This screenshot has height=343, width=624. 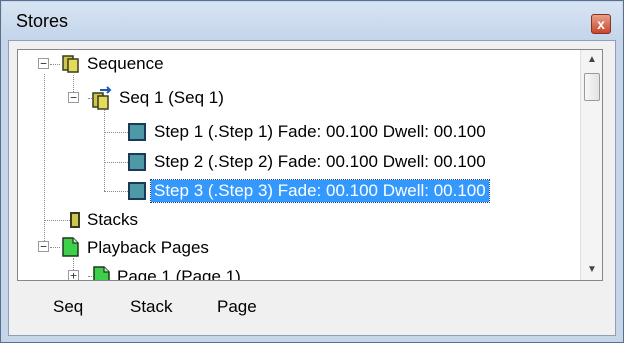 I want to click on expand-expander: +, so click(x=73, y=275).